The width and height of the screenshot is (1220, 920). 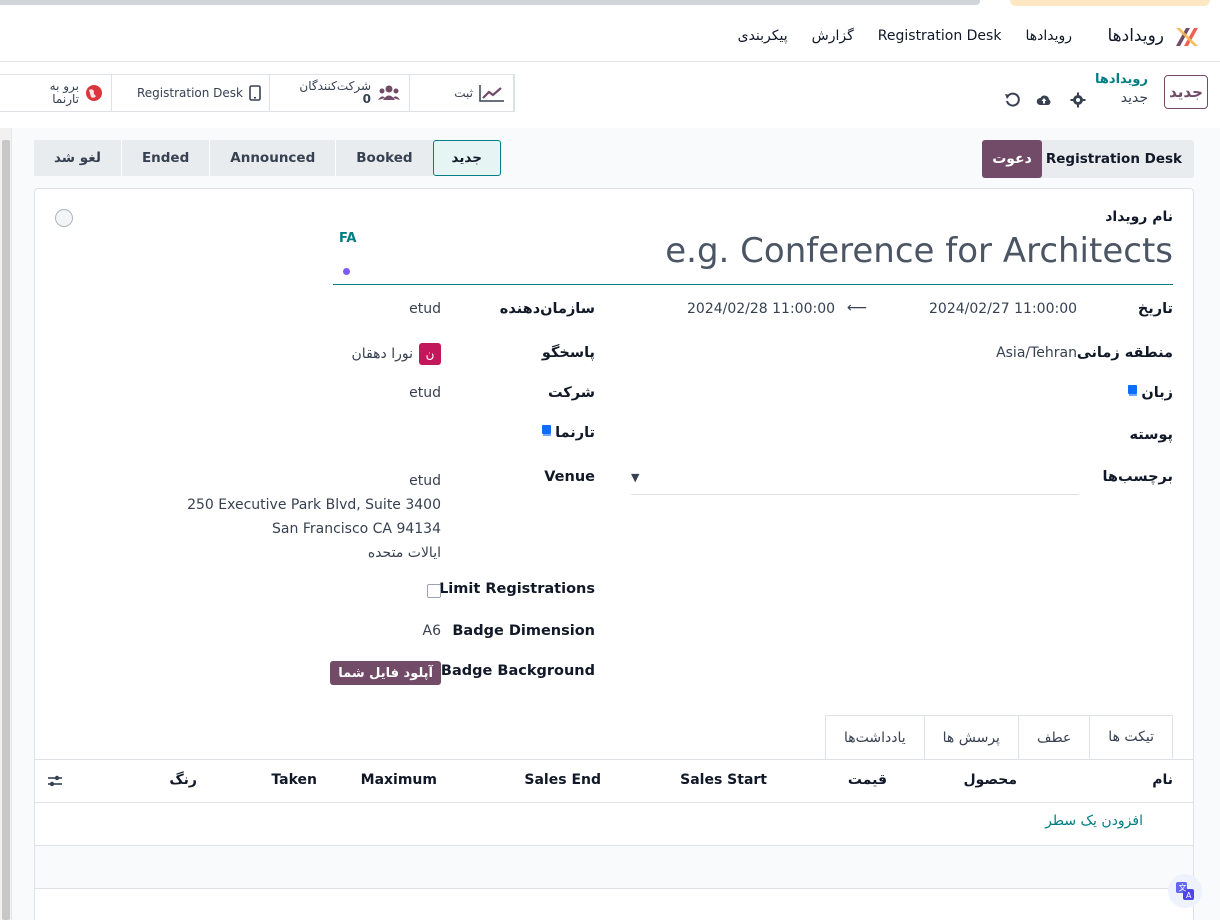 I want to click on menu-events: رویدادها, so click(x=1048, y=36).